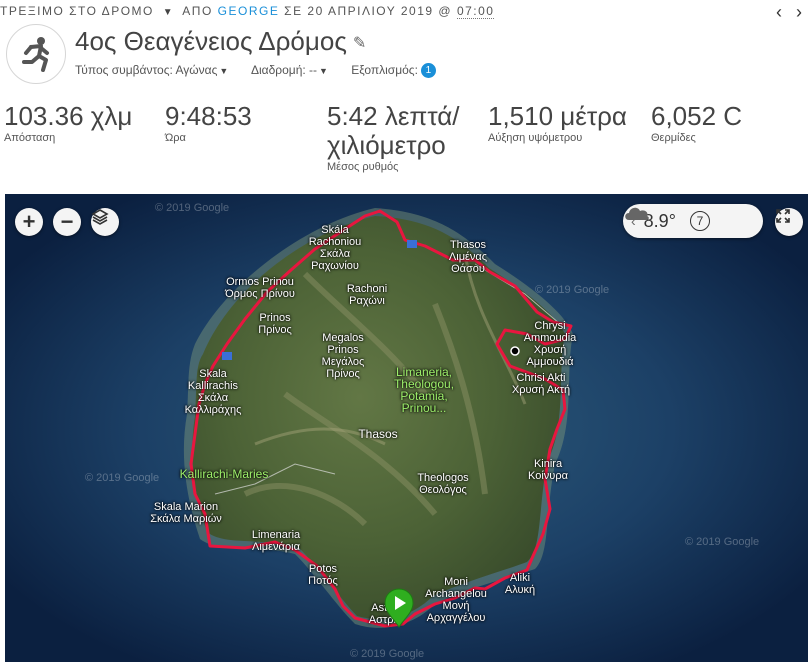  I want to click on place-label: Skala Marion Σκάλα Μαριών, so click(186, 513).